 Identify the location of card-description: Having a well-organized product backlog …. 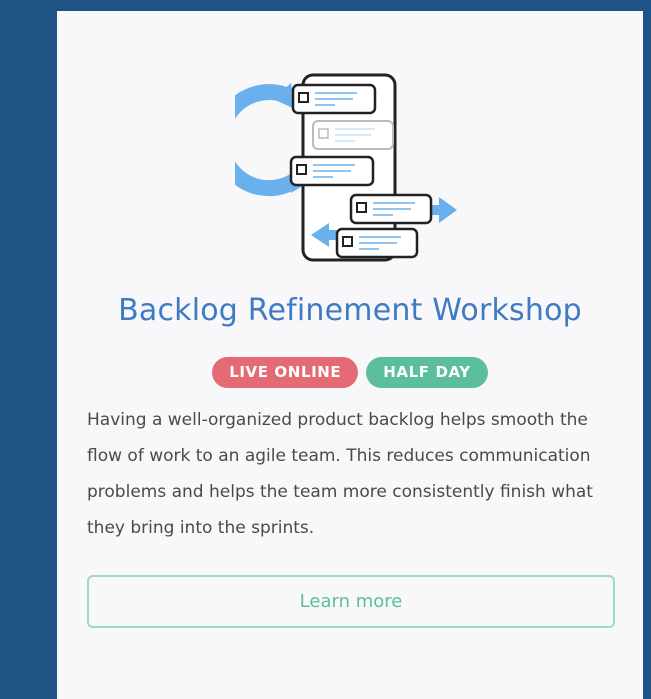
(340, 474).